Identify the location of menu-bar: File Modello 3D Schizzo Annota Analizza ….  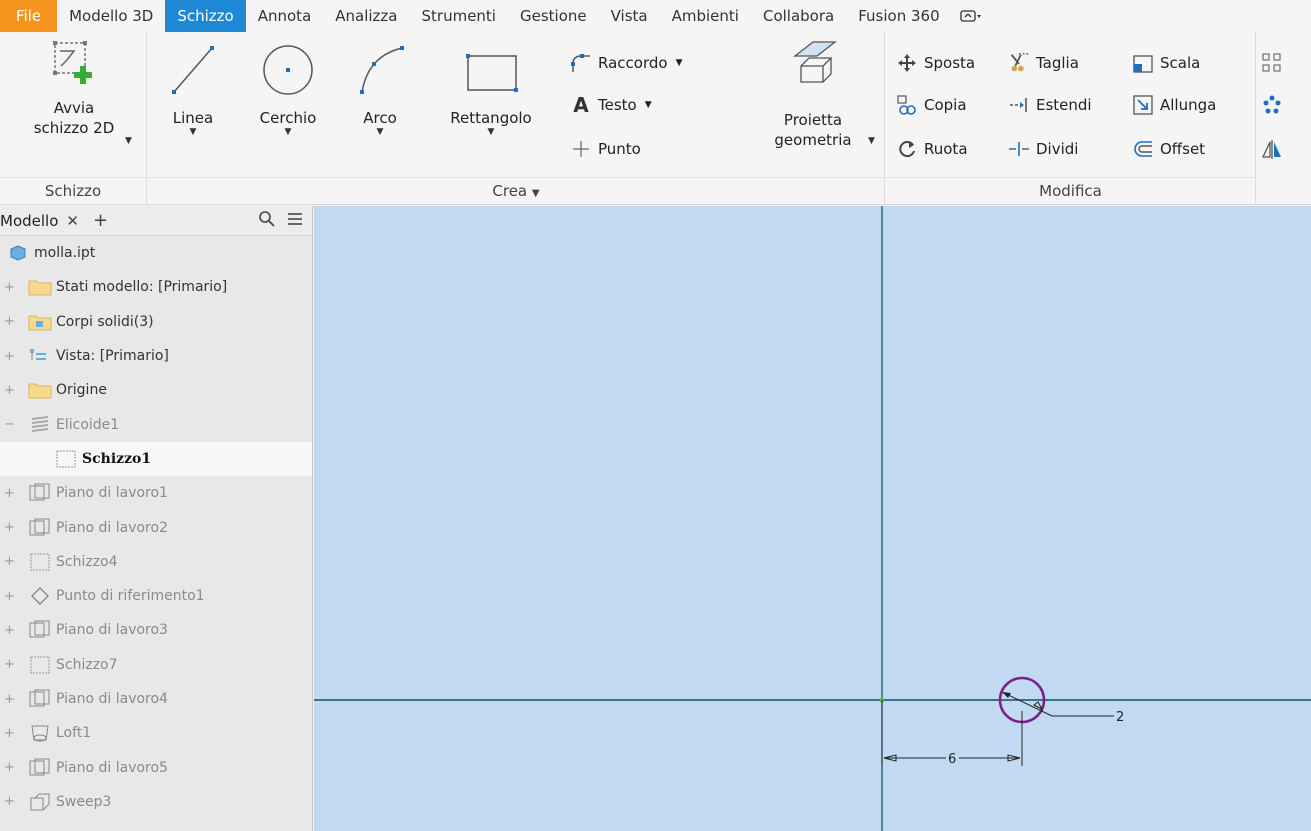
(655, 16).